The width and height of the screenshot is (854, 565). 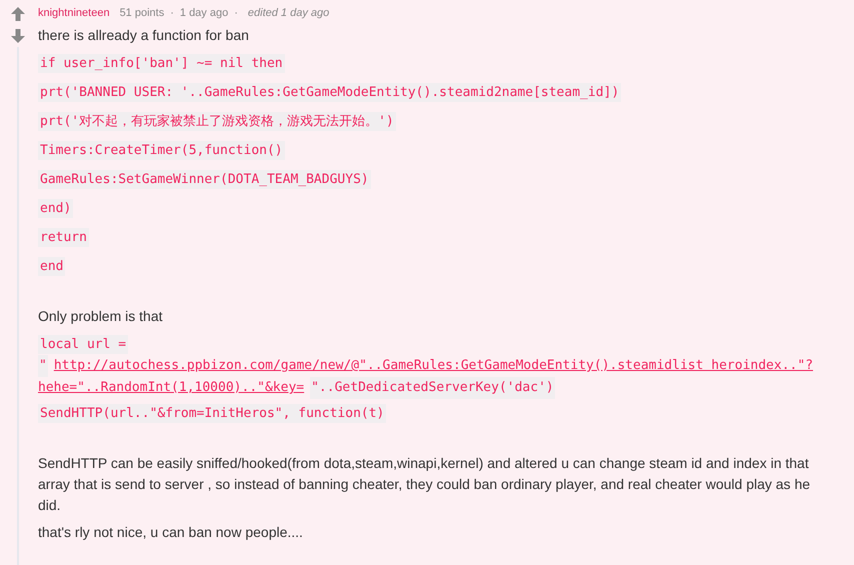 What do you see at coordinates (171, 388) in the screenshot?
I see `code-link: hehe="..RandomInt(1,10000).."&key=` at bounding box center [171, 388].